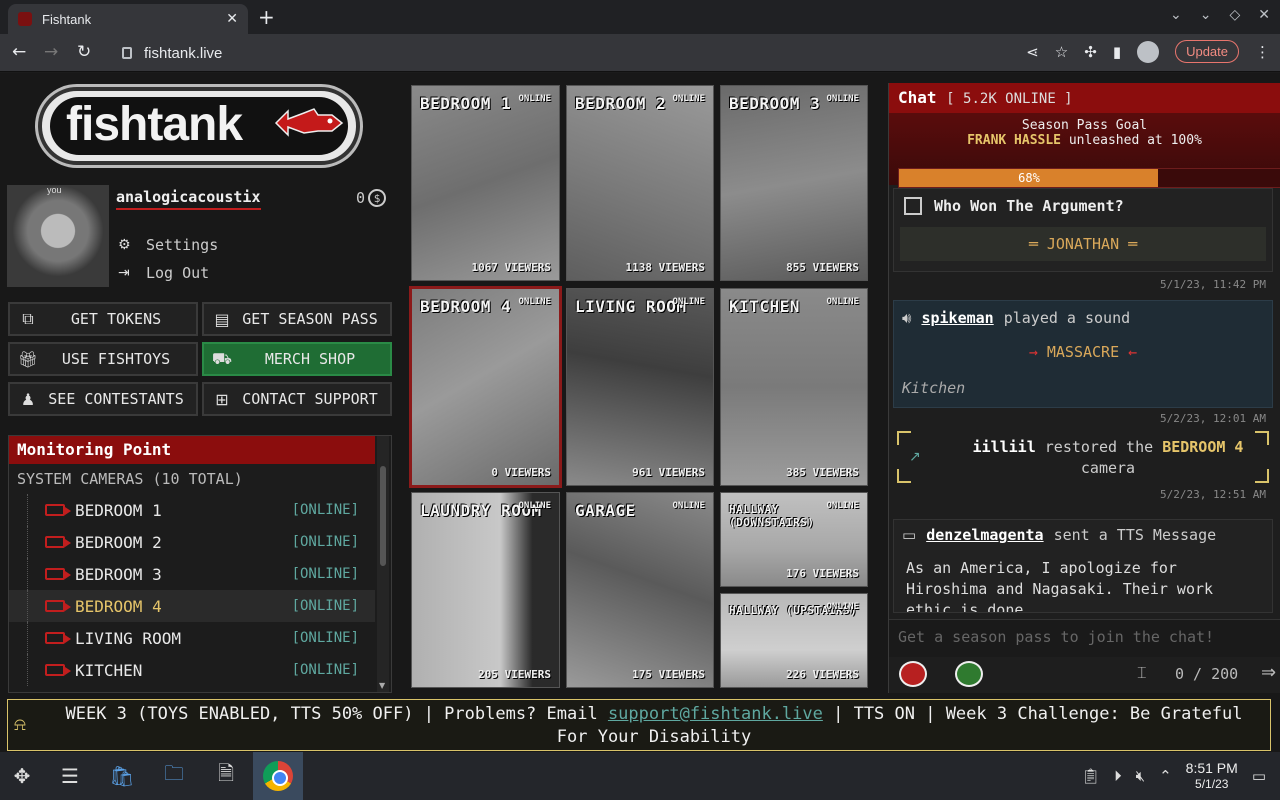 This screenshot has height=800, width=1280. Describe the element at coordinates (178, 273) in the screenshot. I see `logout-label: Log Out` at that location.